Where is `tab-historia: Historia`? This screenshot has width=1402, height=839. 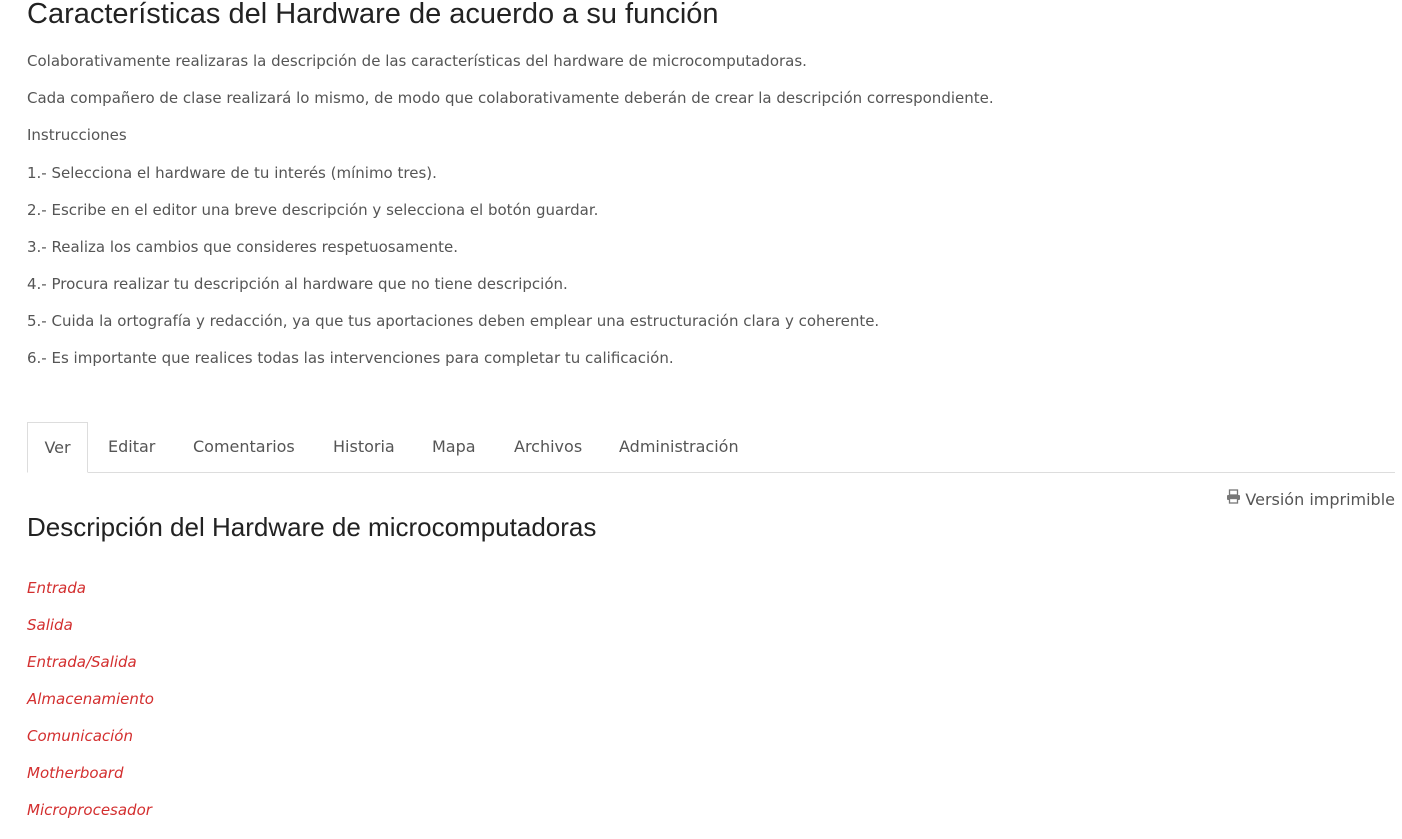
tab-historia: Historia is located at coordinates (364, 447).